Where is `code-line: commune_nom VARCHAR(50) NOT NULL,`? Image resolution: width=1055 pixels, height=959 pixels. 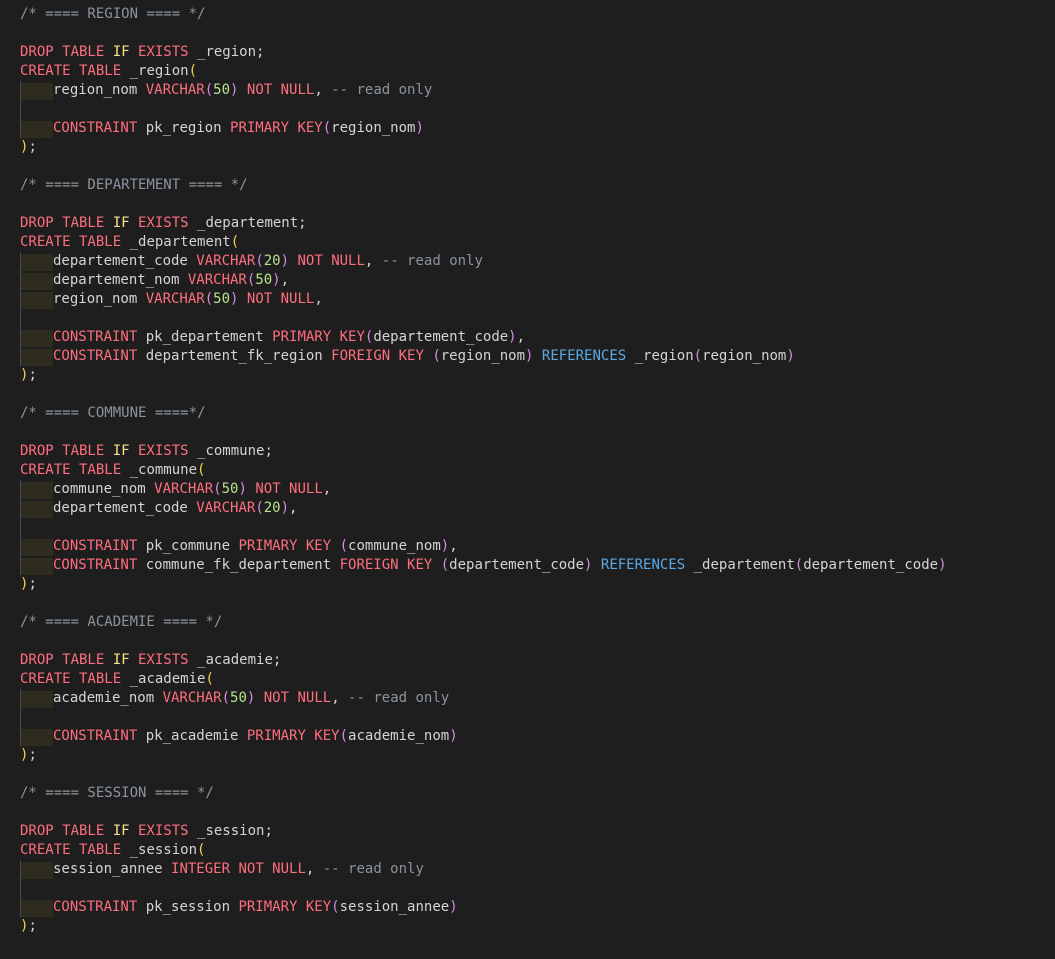 code-line: commune_nom VARCHAR(50) NOT NULL, is located at coordinates (537, 489).